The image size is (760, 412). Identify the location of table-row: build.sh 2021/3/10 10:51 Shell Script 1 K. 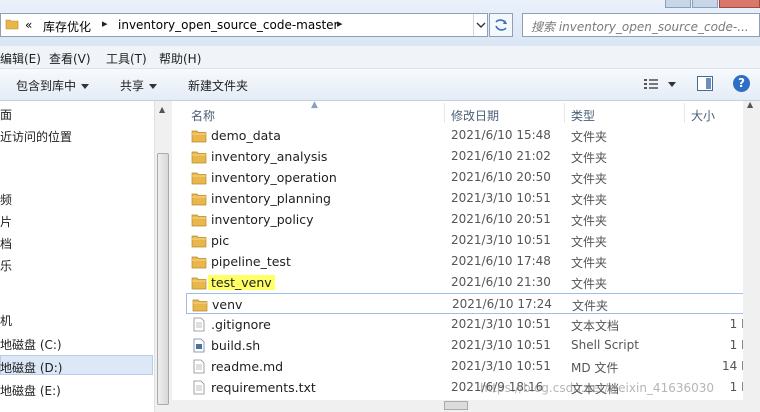
(467, 345).